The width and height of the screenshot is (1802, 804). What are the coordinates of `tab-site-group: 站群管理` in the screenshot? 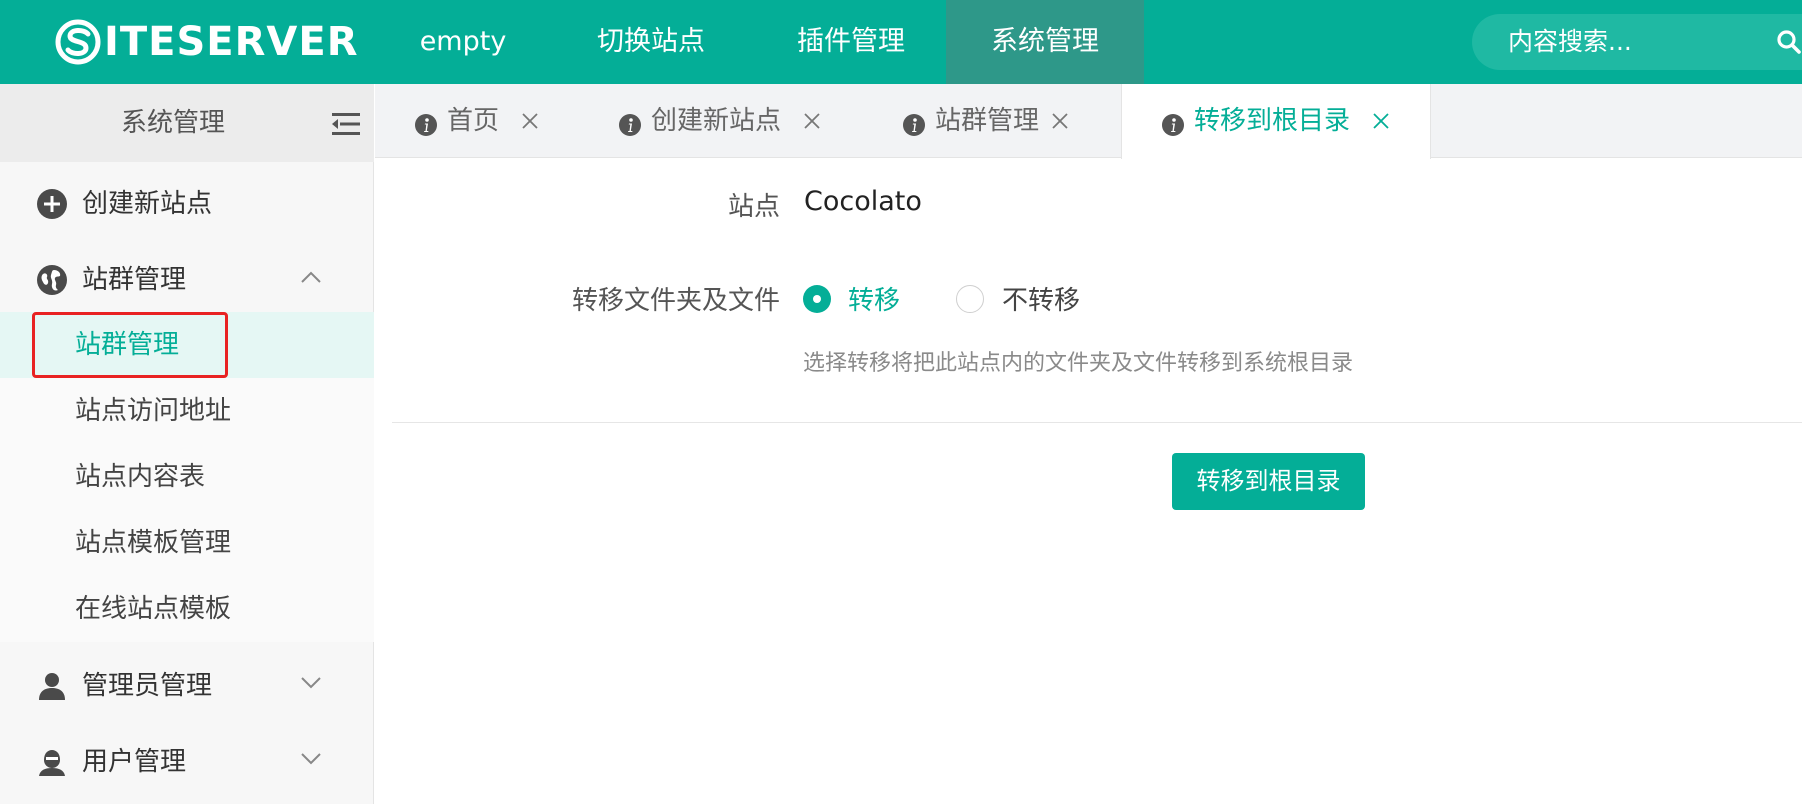 It's located at (978, 121).